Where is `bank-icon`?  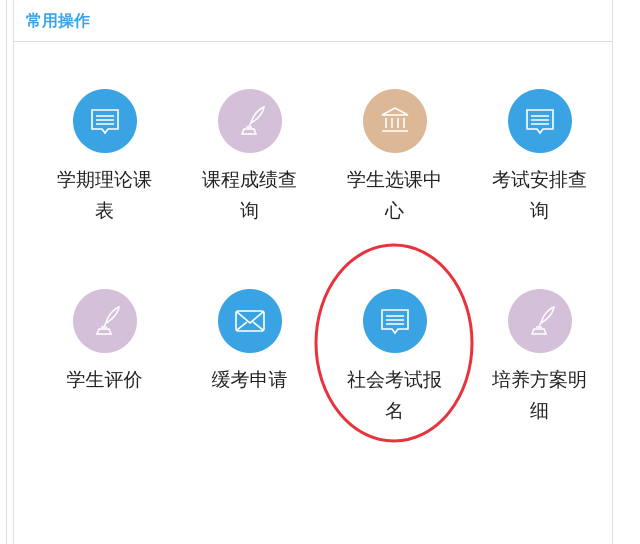 bank-icon is located at coordinates (394, 121).